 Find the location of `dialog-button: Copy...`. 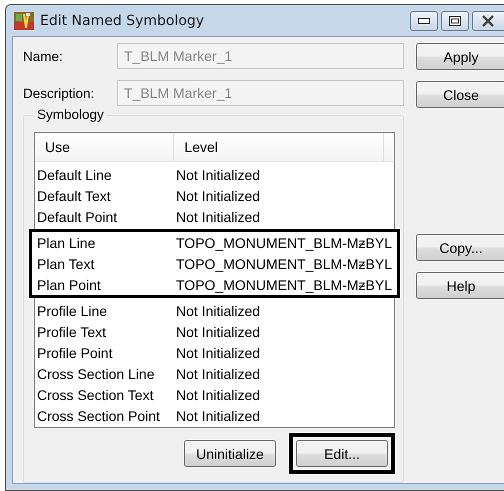

dialog-button: Copy... is located at coordinates (460, 247).